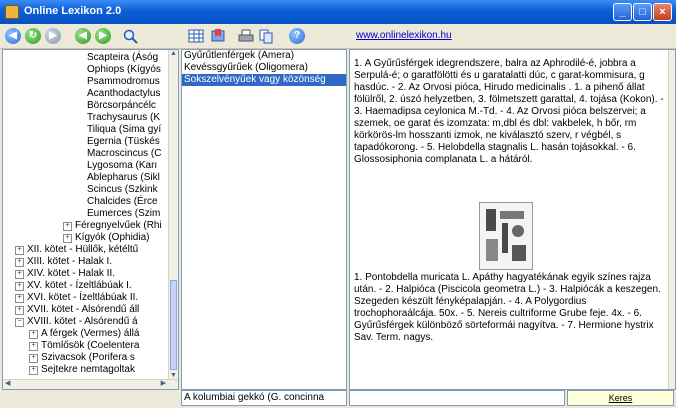 This screenshot has height=408, width=676. I want to click on tree-item: Eumerces (Szim, so click(123, 214).